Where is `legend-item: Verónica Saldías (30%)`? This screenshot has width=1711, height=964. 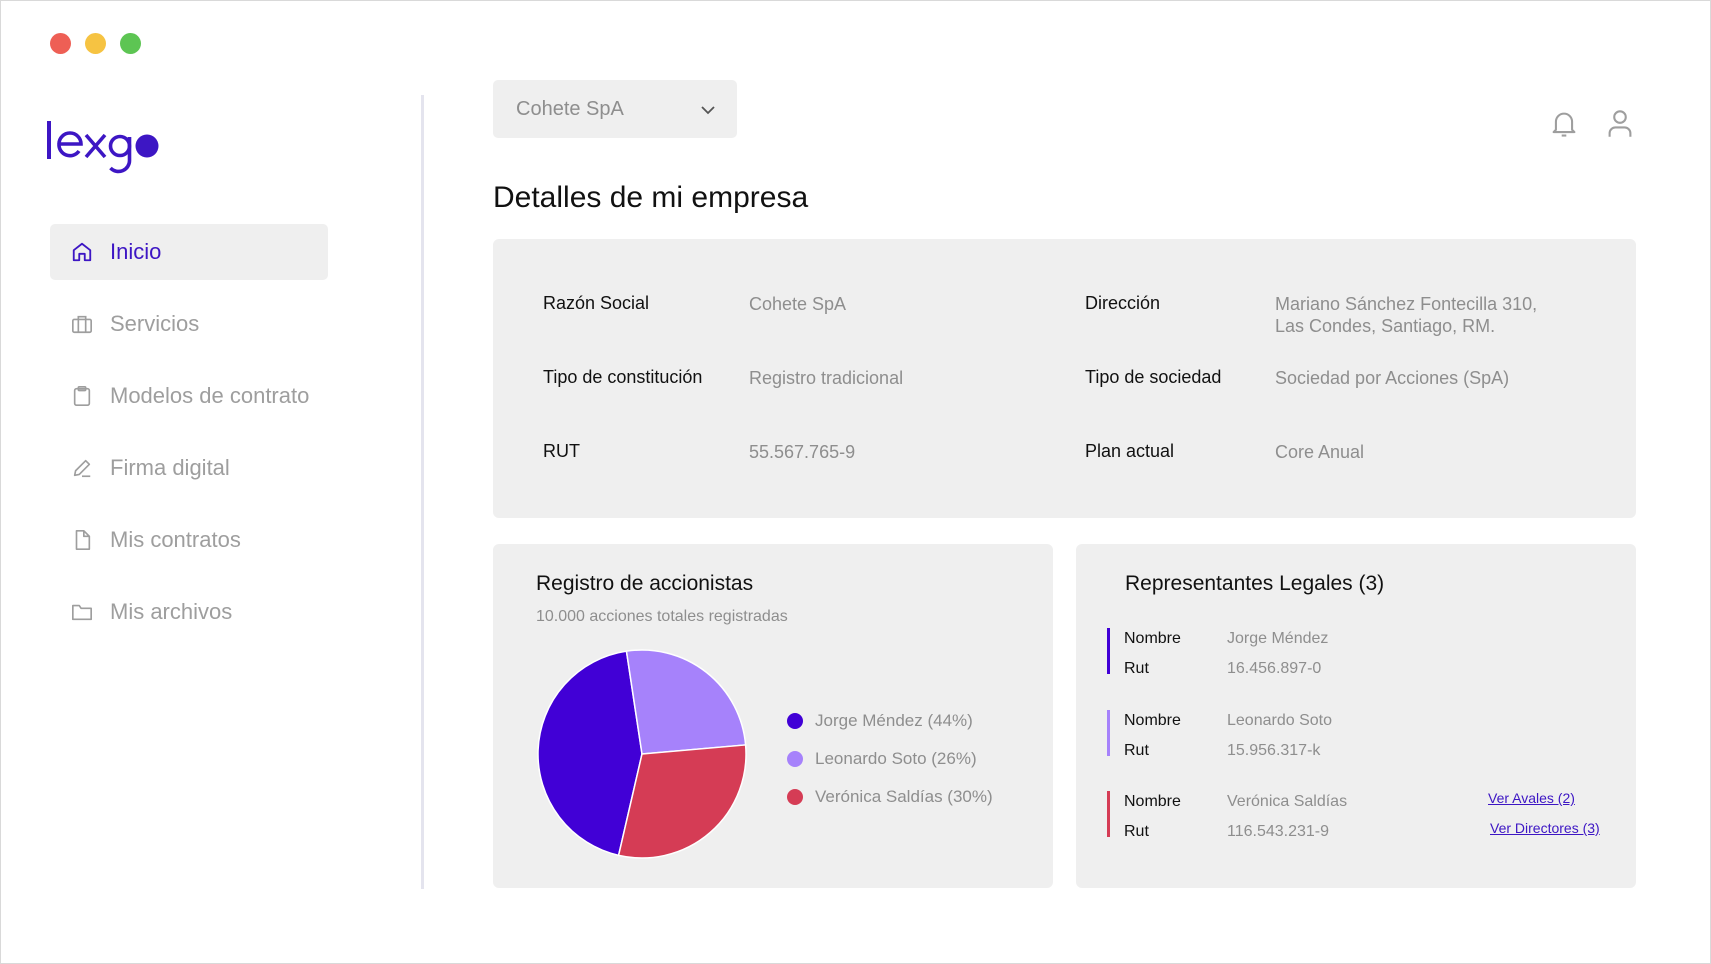 legend-item: Verónica Saldías (30%) is located at coordinates (890, 797).